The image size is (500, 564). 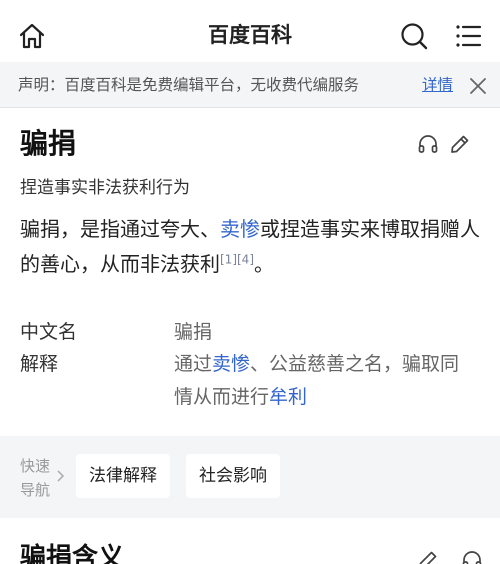 What do you see at coordinates (193, 332) in the screenshot?
I see `info-value: 骗捐` at bounding box center [193, 332].